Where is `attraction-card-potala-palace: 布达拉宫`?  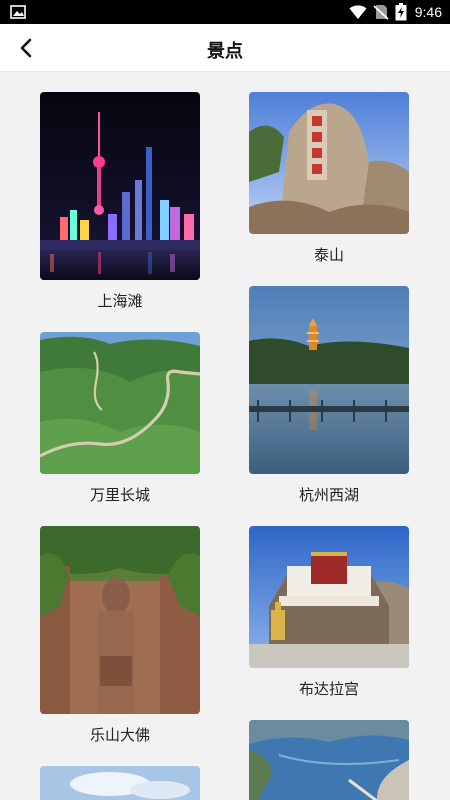 attraction-card-potala-palace: 布达拉宫 is located at coordinates (329, 612).